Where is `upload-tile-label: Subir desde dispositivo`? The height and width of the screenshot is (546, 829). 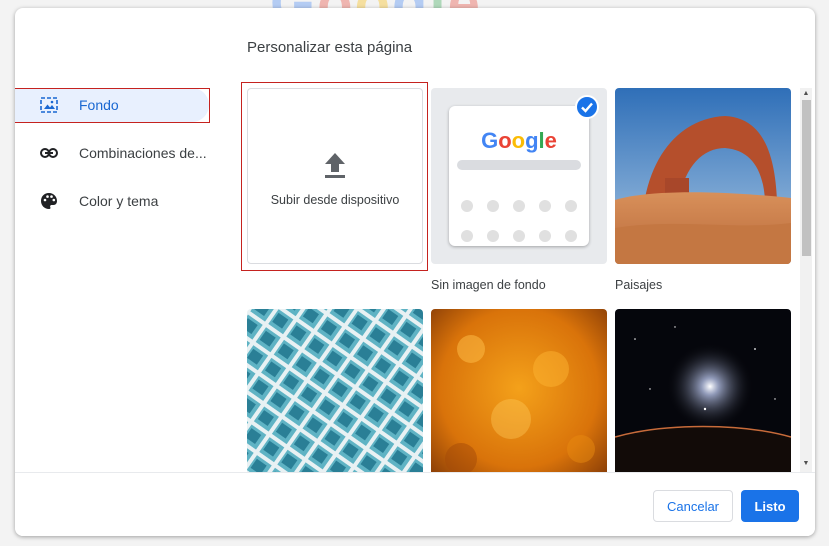
upload-tile-label: Subir desde dispositivo is located at coordinates (335, 200).